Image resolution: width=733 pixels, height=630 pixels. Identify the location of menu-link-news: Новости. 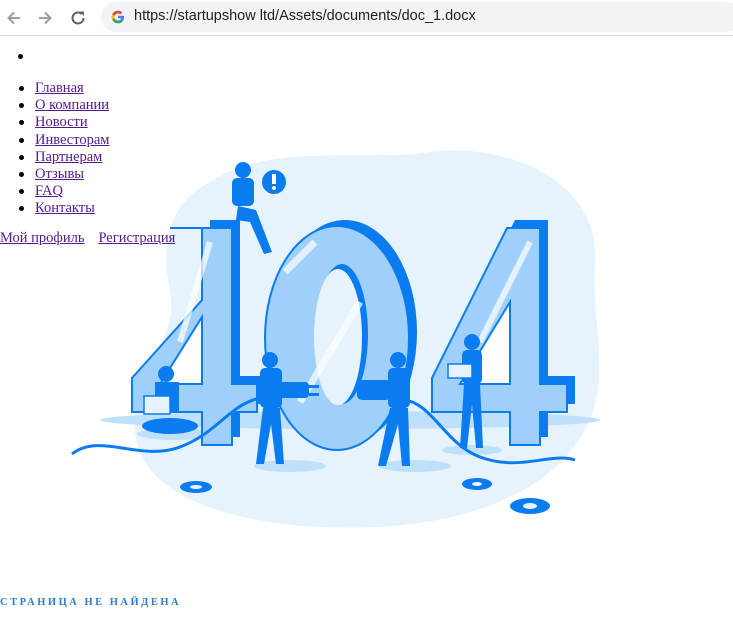
(61, 122).